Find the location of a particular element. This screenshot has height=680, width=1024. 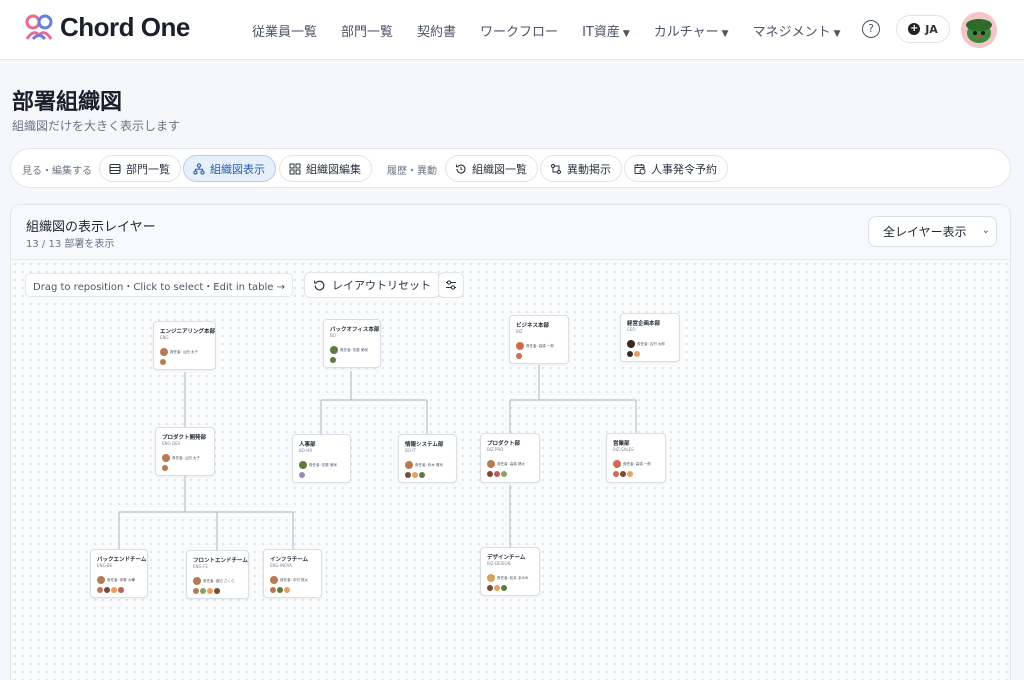

org-node: プロダクト開発部 ENG-DEV 責任者: 山田 太子 is located at coordinates (185, 451).